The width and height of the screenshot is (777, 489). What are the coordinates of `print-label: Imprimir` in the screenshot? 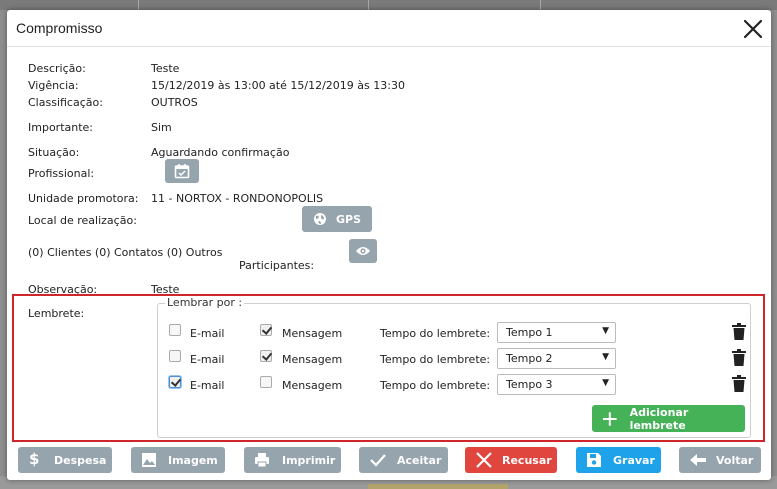 It's located at (309, 460).